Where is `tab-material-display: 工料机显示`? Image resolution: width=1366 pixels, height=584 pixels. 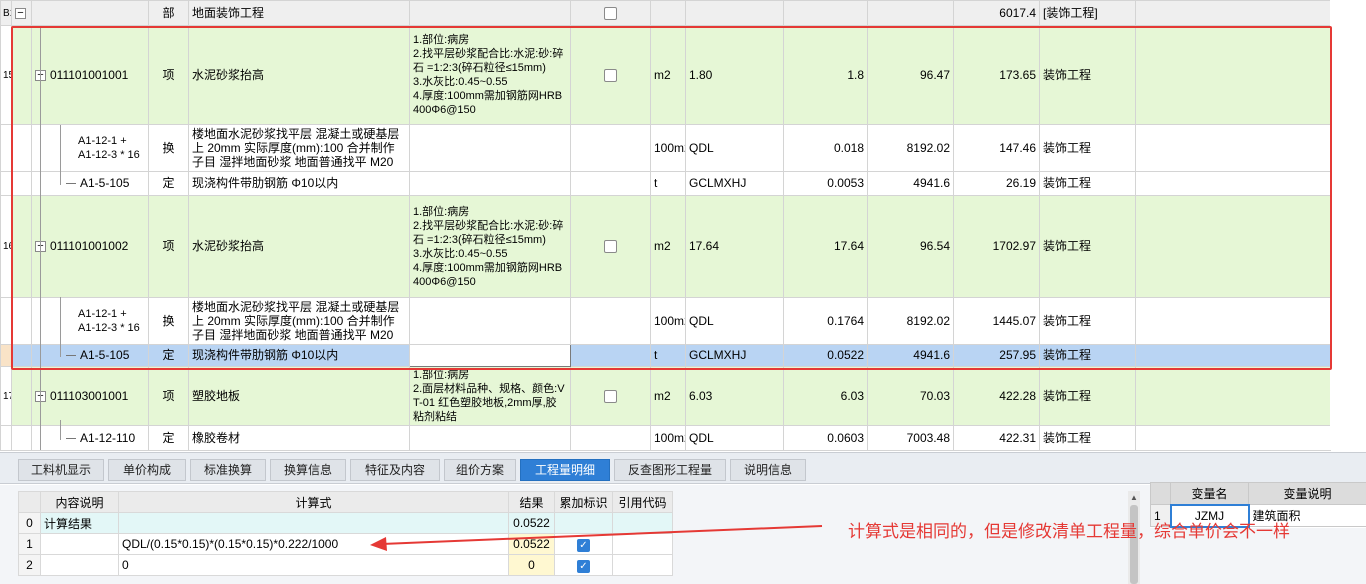
tab-material-display: 工料机显示 is located at coordinates (61, 470).